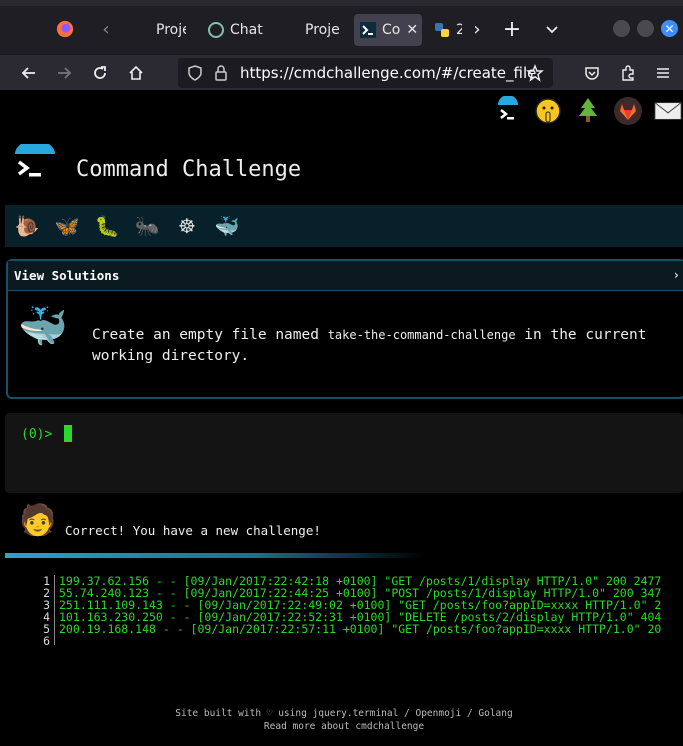 The image size is (683, 746). What do you see at coordinates (477, 29) in the screenshot?
I see `tab-scroll-right-icon: ›` at bounding box center [477, 29].